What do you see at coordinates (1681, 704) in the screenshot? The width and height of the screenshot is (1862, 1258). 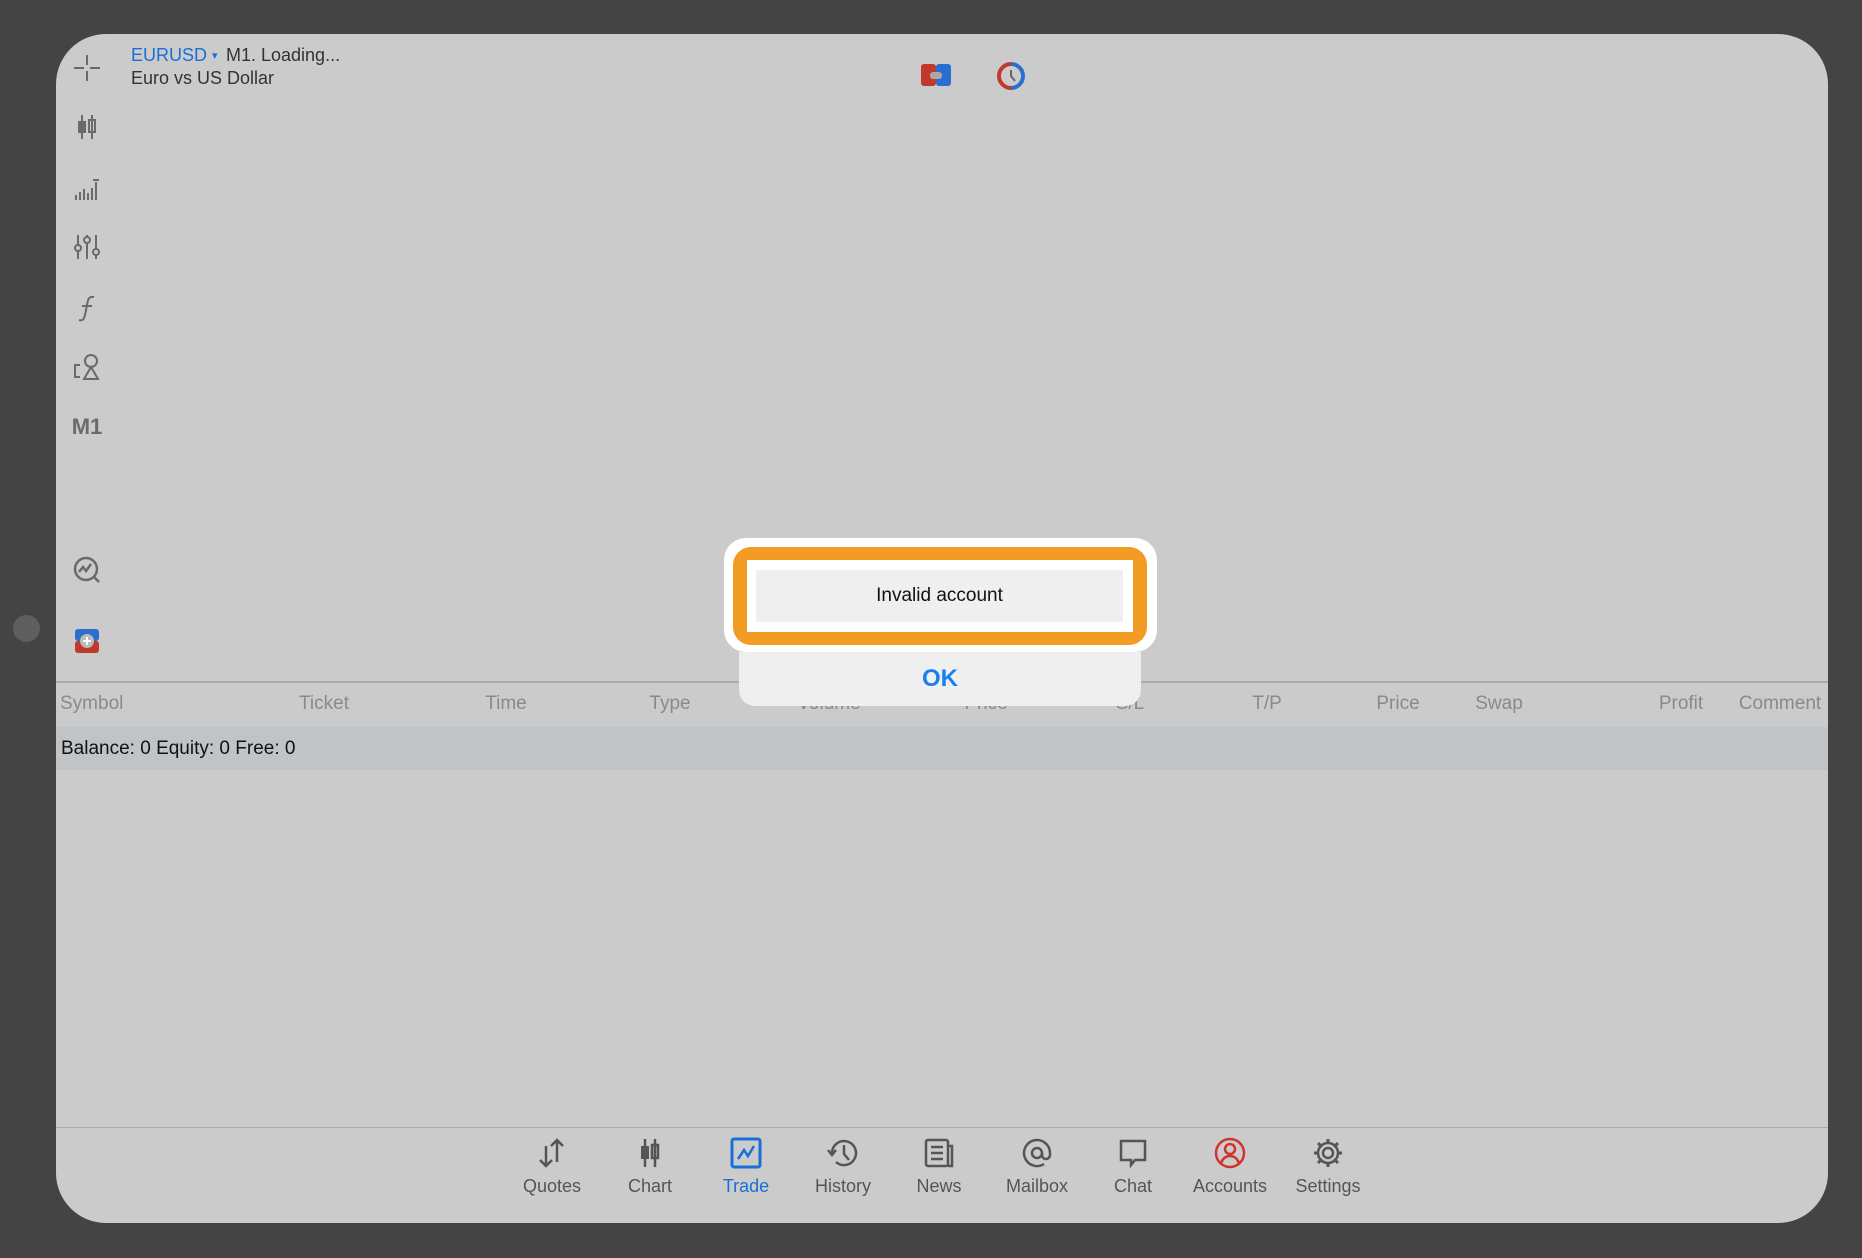 I see `column-profit: Profit` at bounding box center [1681, 704].